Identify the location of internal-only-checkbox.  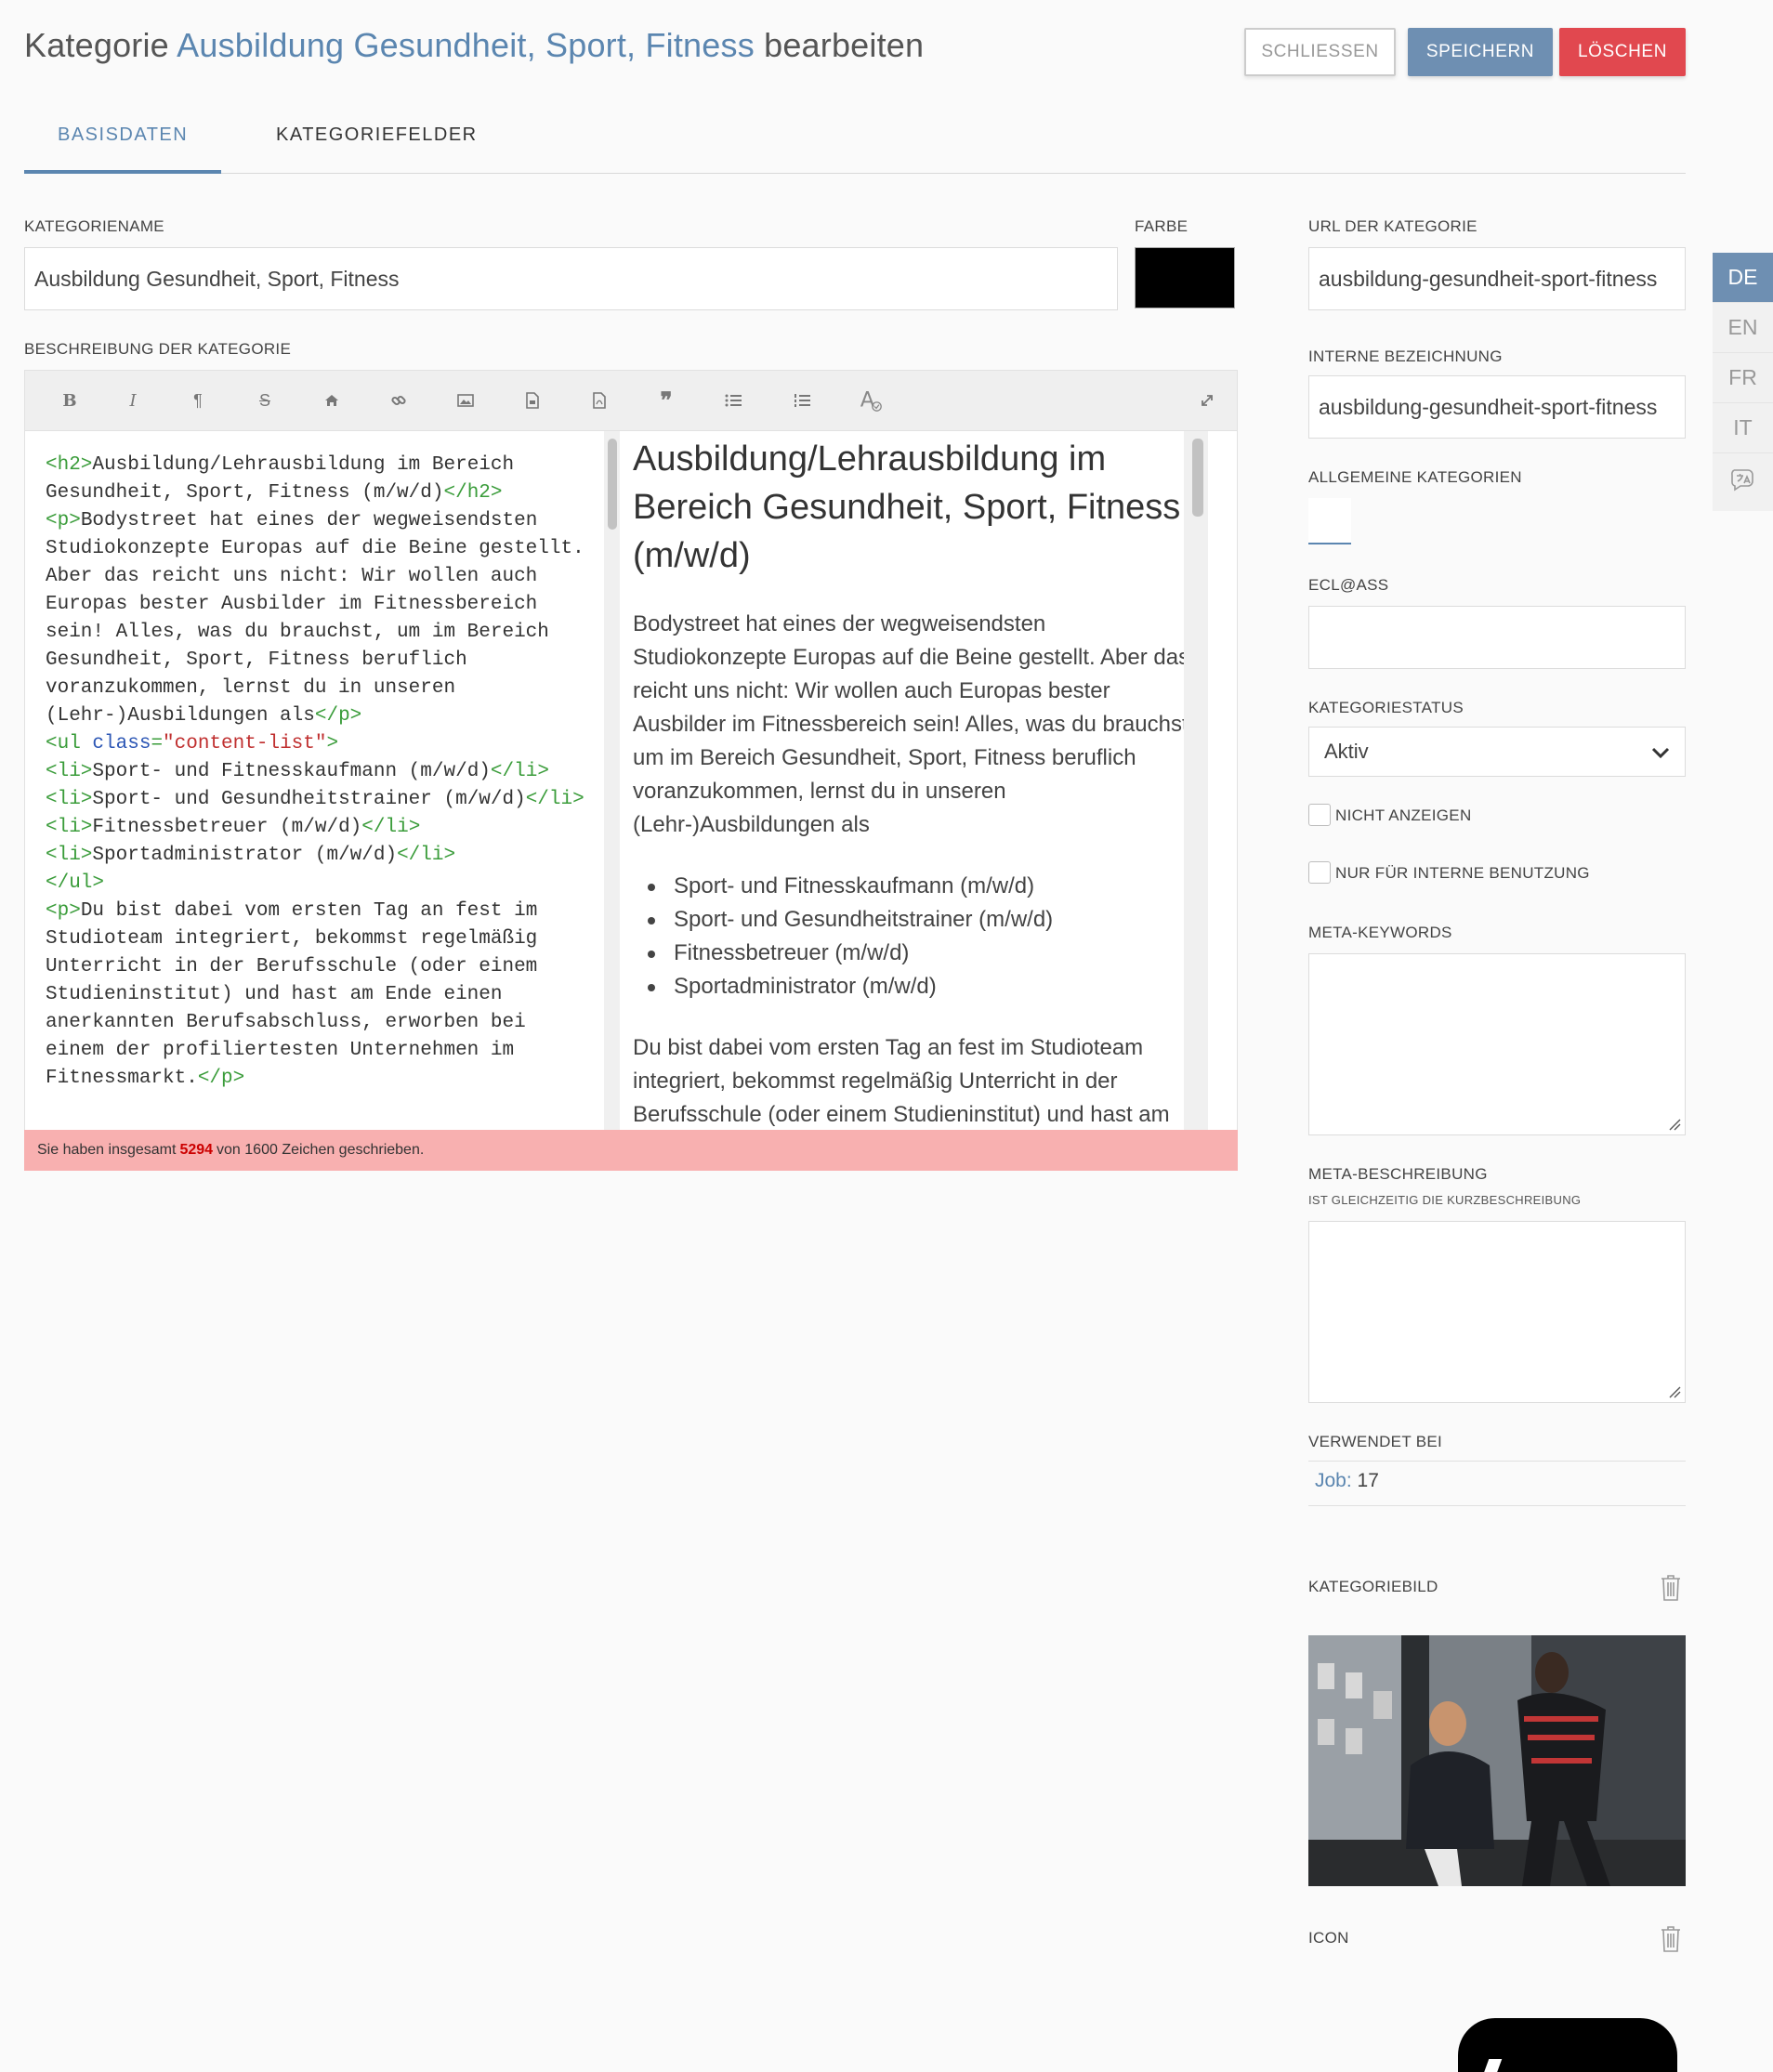
(1319, 872).